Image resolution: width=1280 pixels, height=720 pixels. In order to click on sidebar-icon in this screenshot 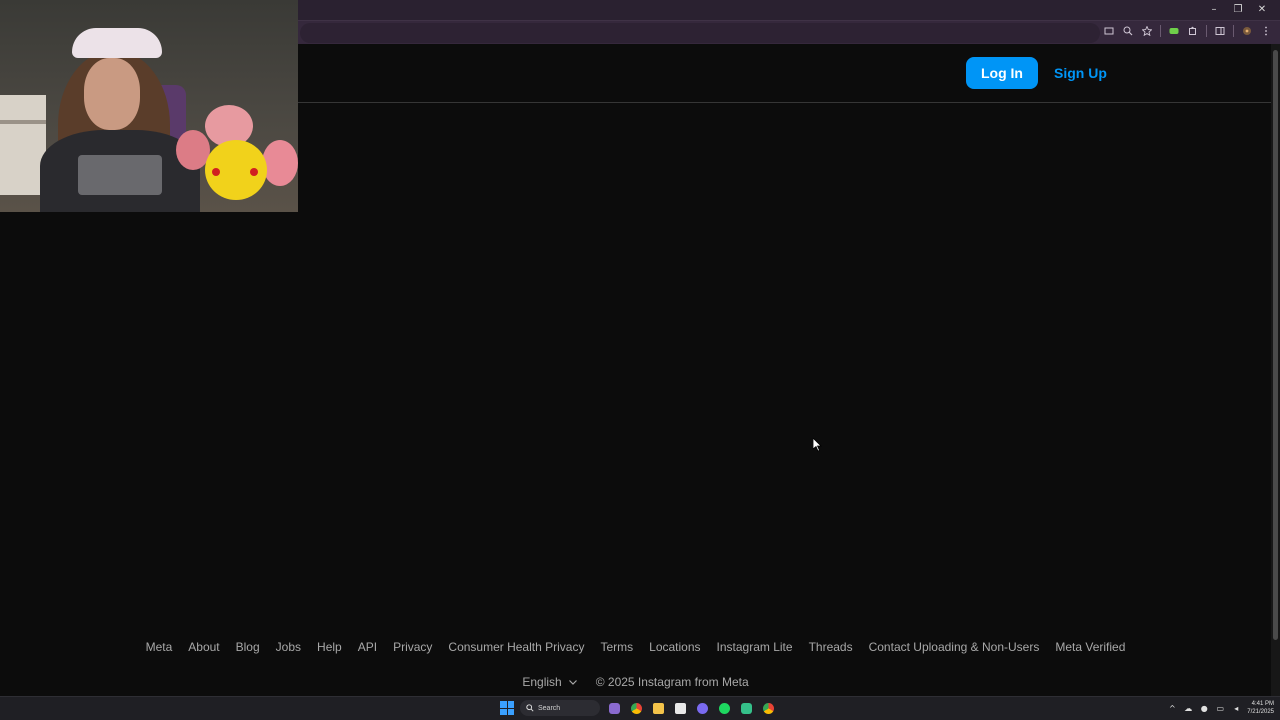, I will do `click(1220, 31)`.